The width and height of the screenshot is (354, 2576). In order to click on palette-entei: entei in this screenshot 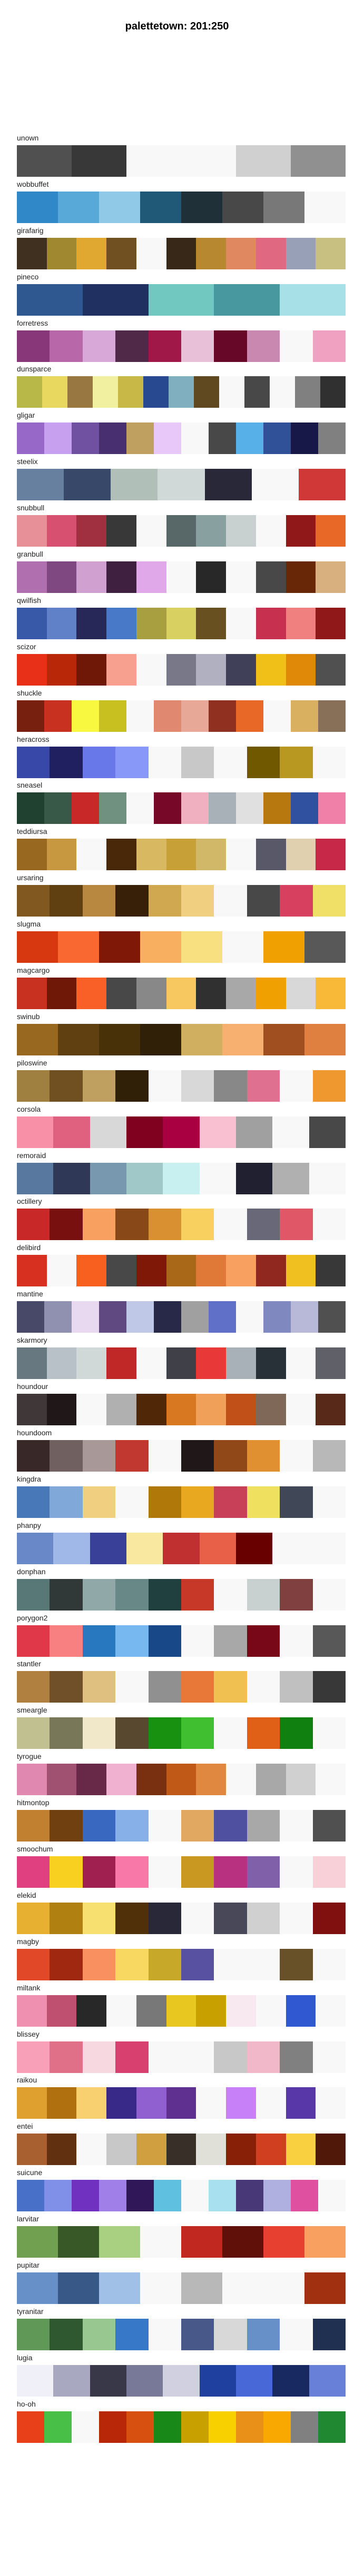, I will do `click(182, 2145)`.